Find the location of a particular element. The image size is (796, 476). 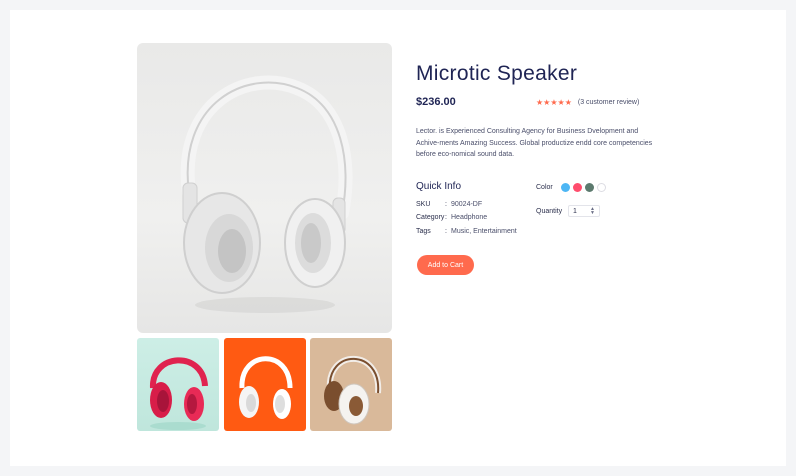

thumbnail-pink-headphones is located at coordinates (178, 384).